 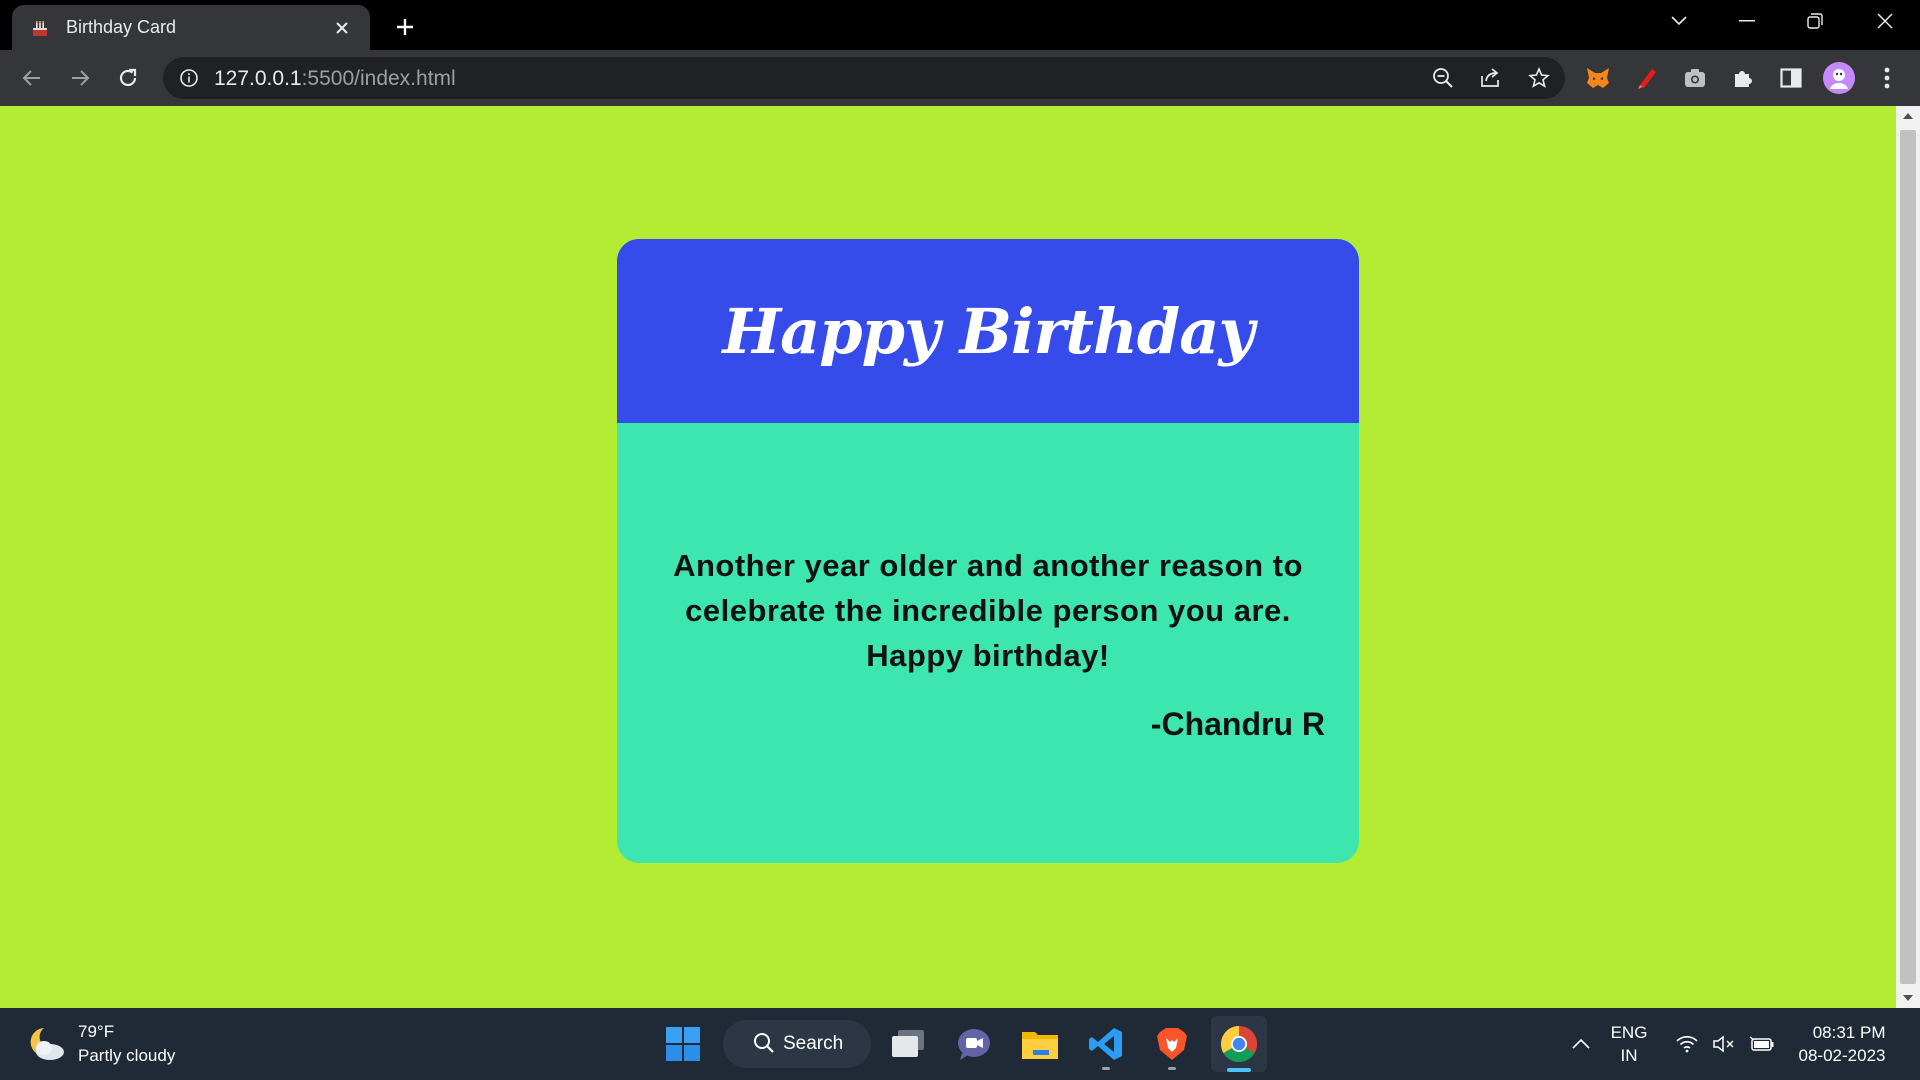 What do you see at coordinates (80, 78) in the screenshot?
I see `forward-icon` at bounding box center [80, 78].